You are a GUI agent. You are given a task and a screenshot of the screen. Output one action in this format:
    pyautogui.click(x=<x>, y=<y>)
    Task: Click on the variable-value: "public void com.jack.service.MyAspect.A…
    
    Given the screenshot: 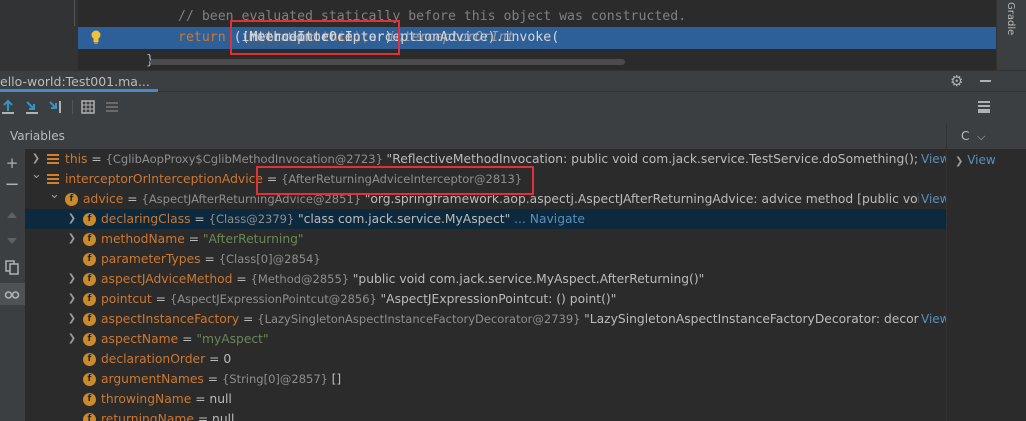 What is the action you would take?
    pyautogui.click(x=528, y=279)
    